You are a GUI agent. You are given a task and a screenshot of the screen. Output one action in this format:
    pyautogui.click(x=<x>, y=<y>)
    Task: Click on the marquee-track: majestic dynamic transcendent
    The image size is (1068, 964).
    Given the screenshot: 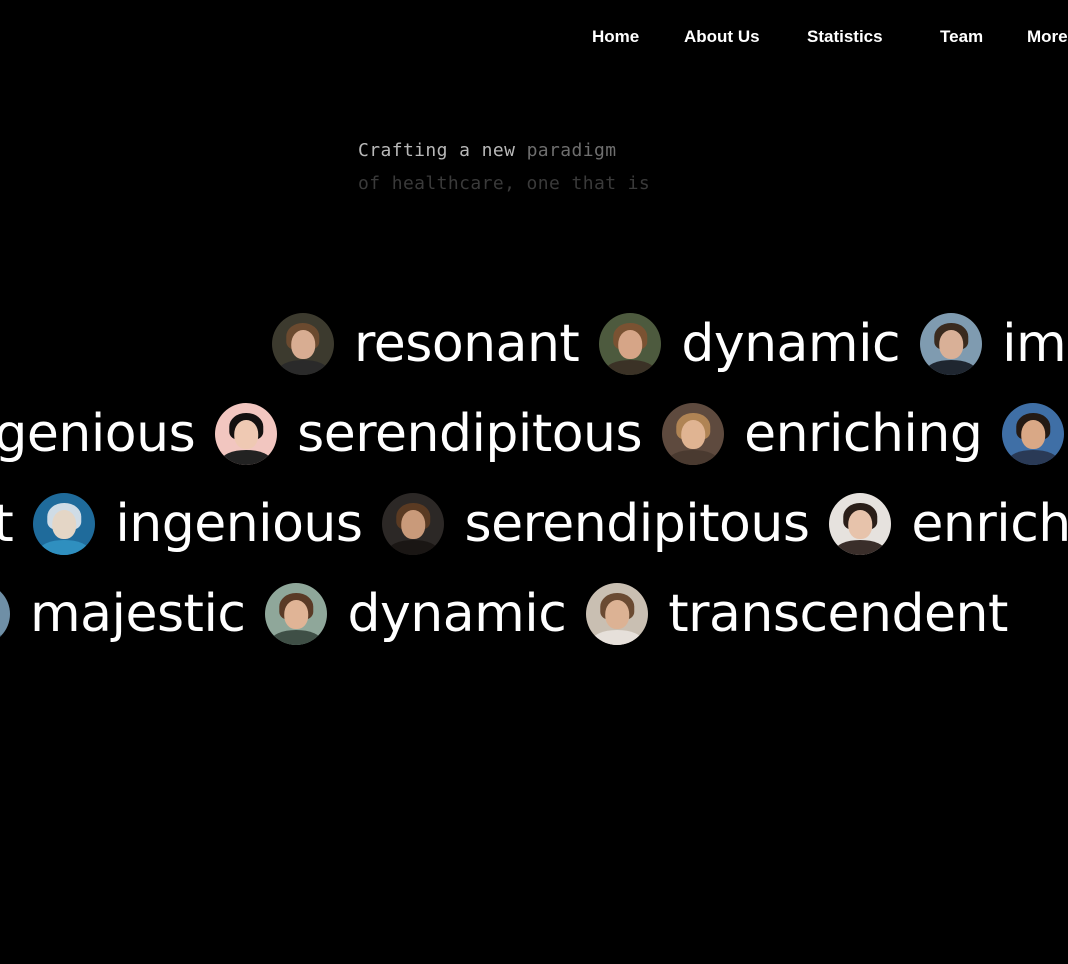 What is the action you would take?
    pyautogui.click(x=513, y=614)
    